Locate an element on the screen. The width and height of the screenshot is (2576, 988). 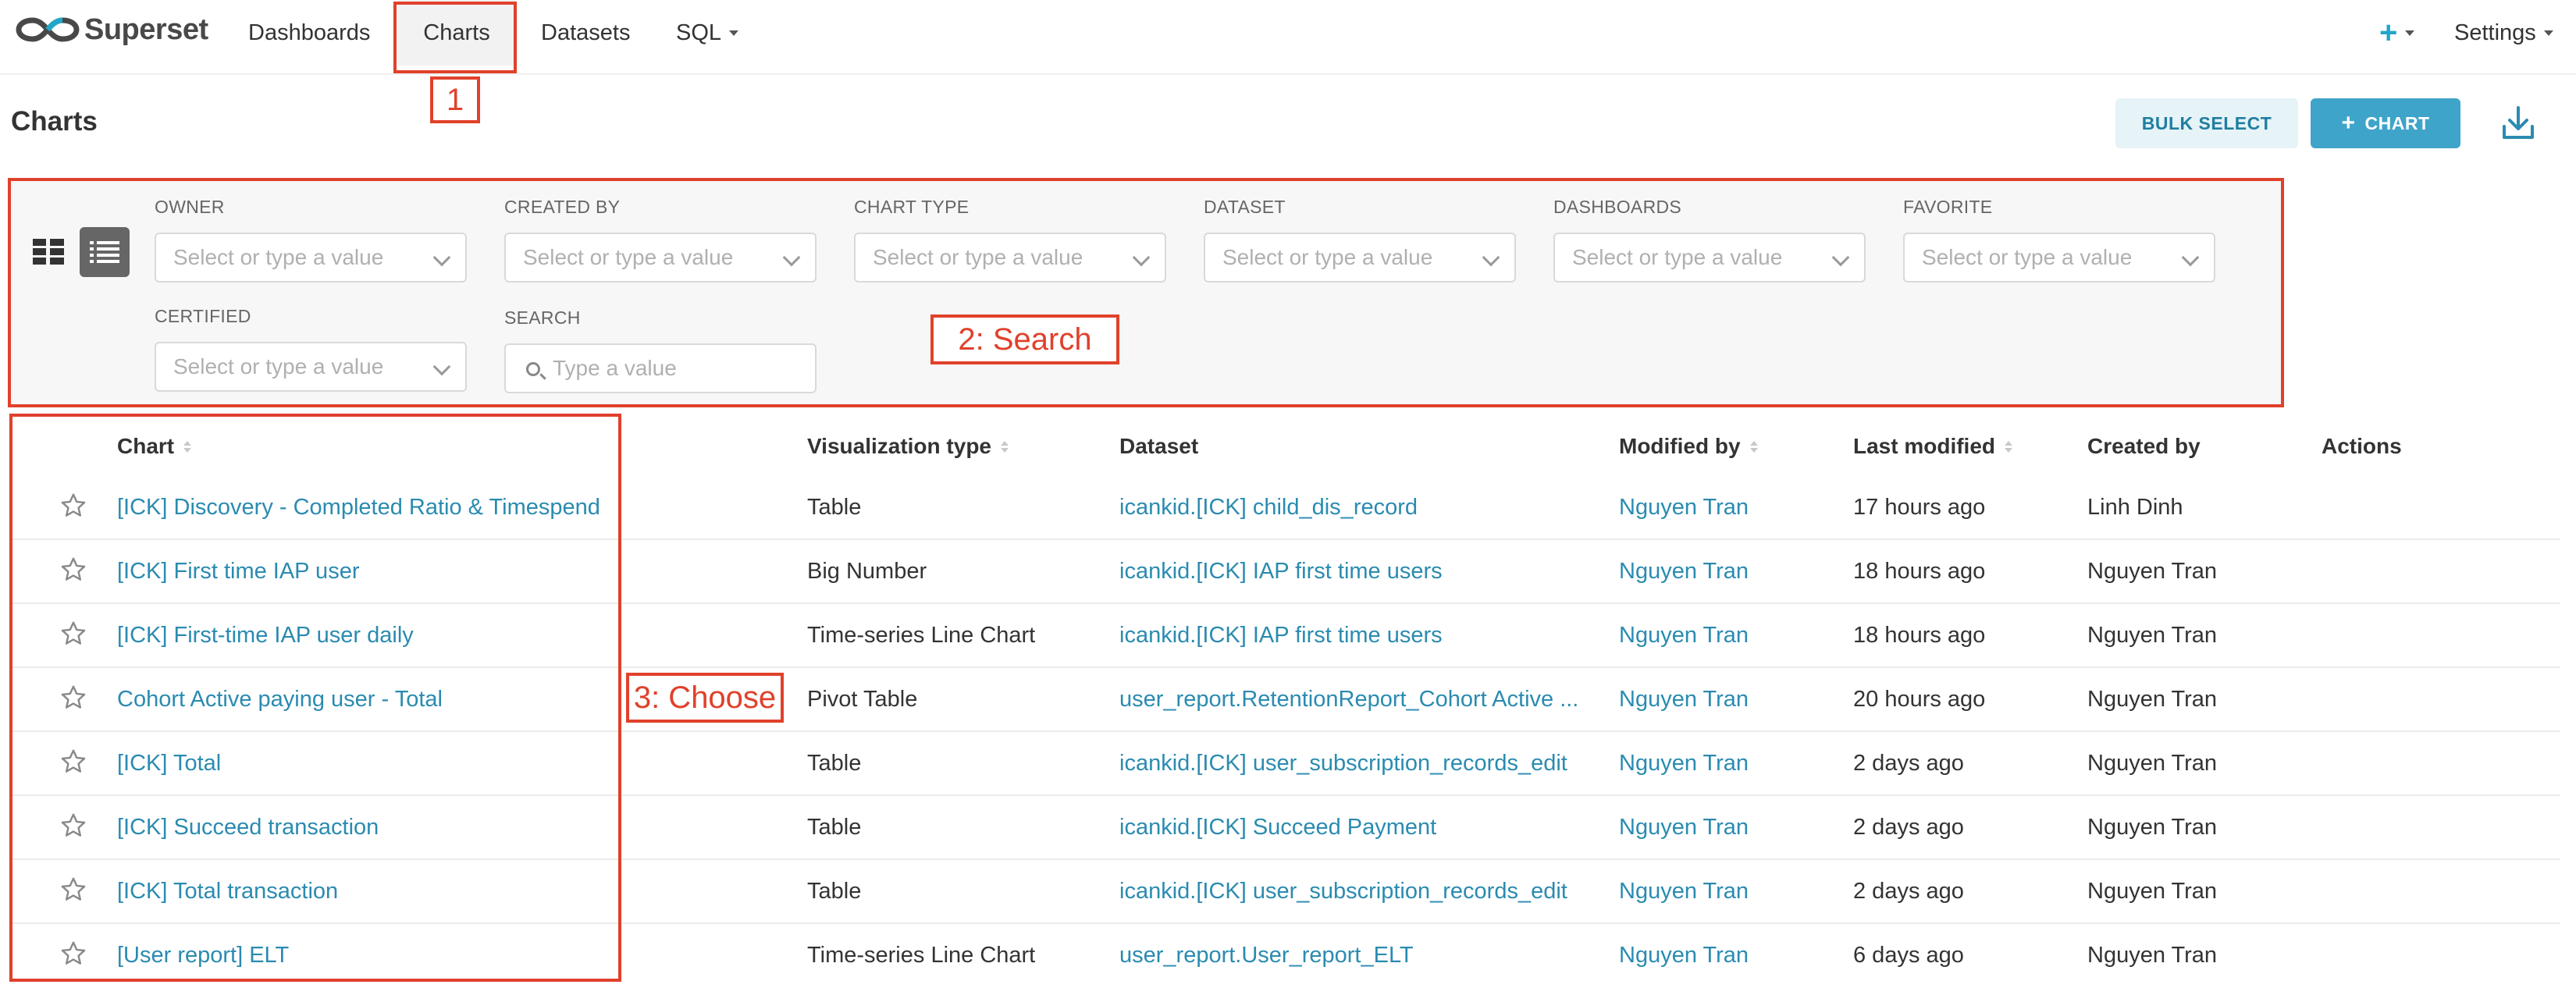
filter-dataset-label: DATASET is located at coordinates (1245, 207).